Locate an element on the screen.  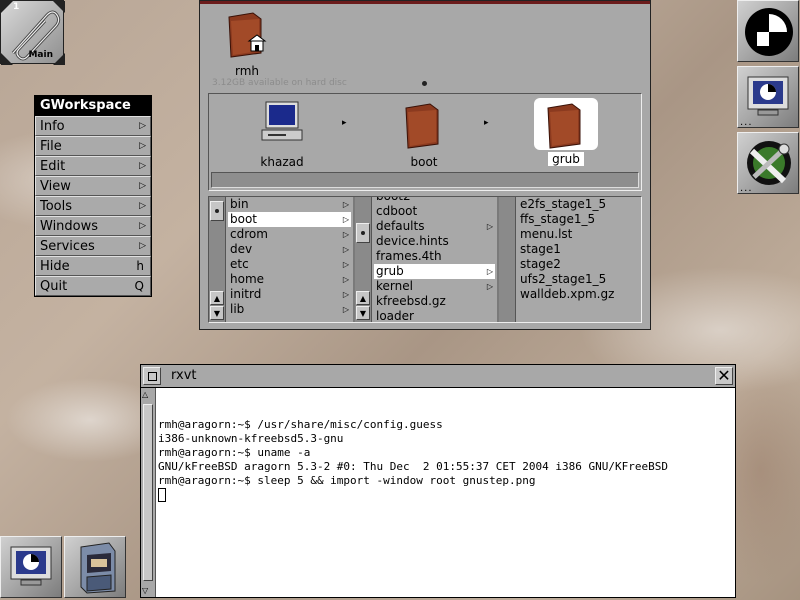
path-item-label: khazad is located at coordinates (282, 162).